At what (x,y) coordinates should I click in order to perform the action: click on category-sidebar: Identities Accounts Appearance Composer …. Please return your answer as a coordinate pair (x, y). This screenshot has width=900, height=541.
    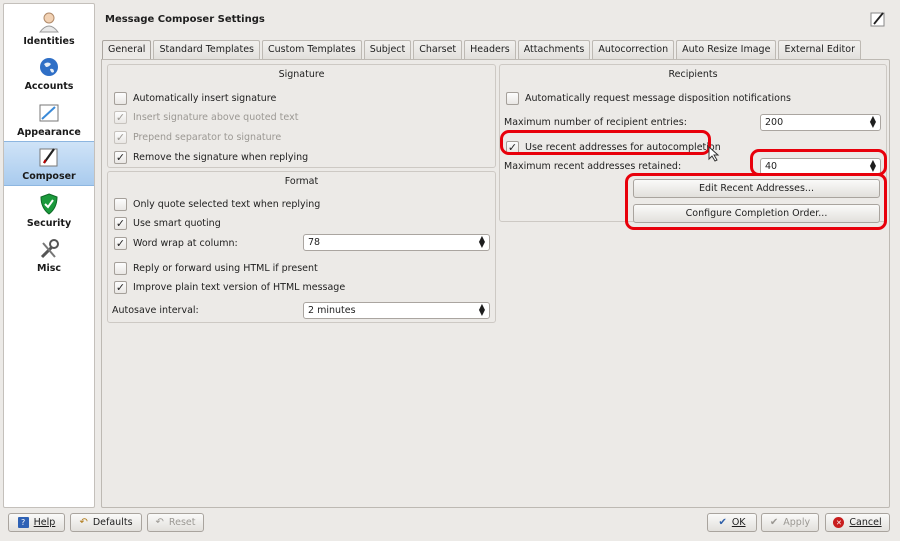
    Looking at the image, I should click on (49, 255).